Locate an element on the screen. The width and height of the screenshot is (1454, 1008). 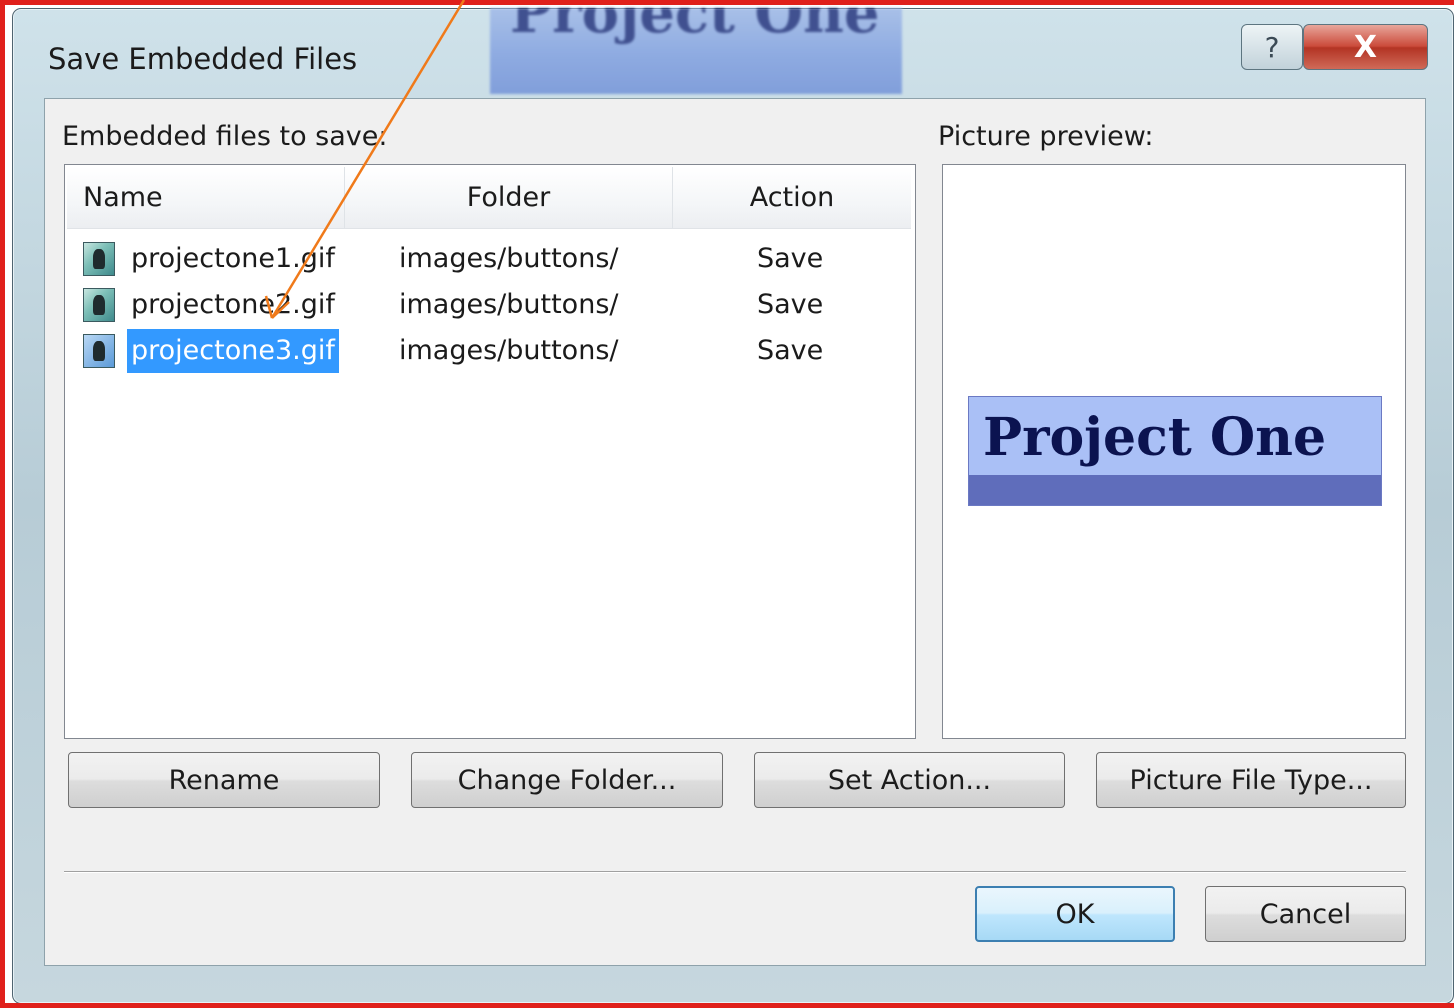
help-button: ? is located at coordinates (1272, 47).